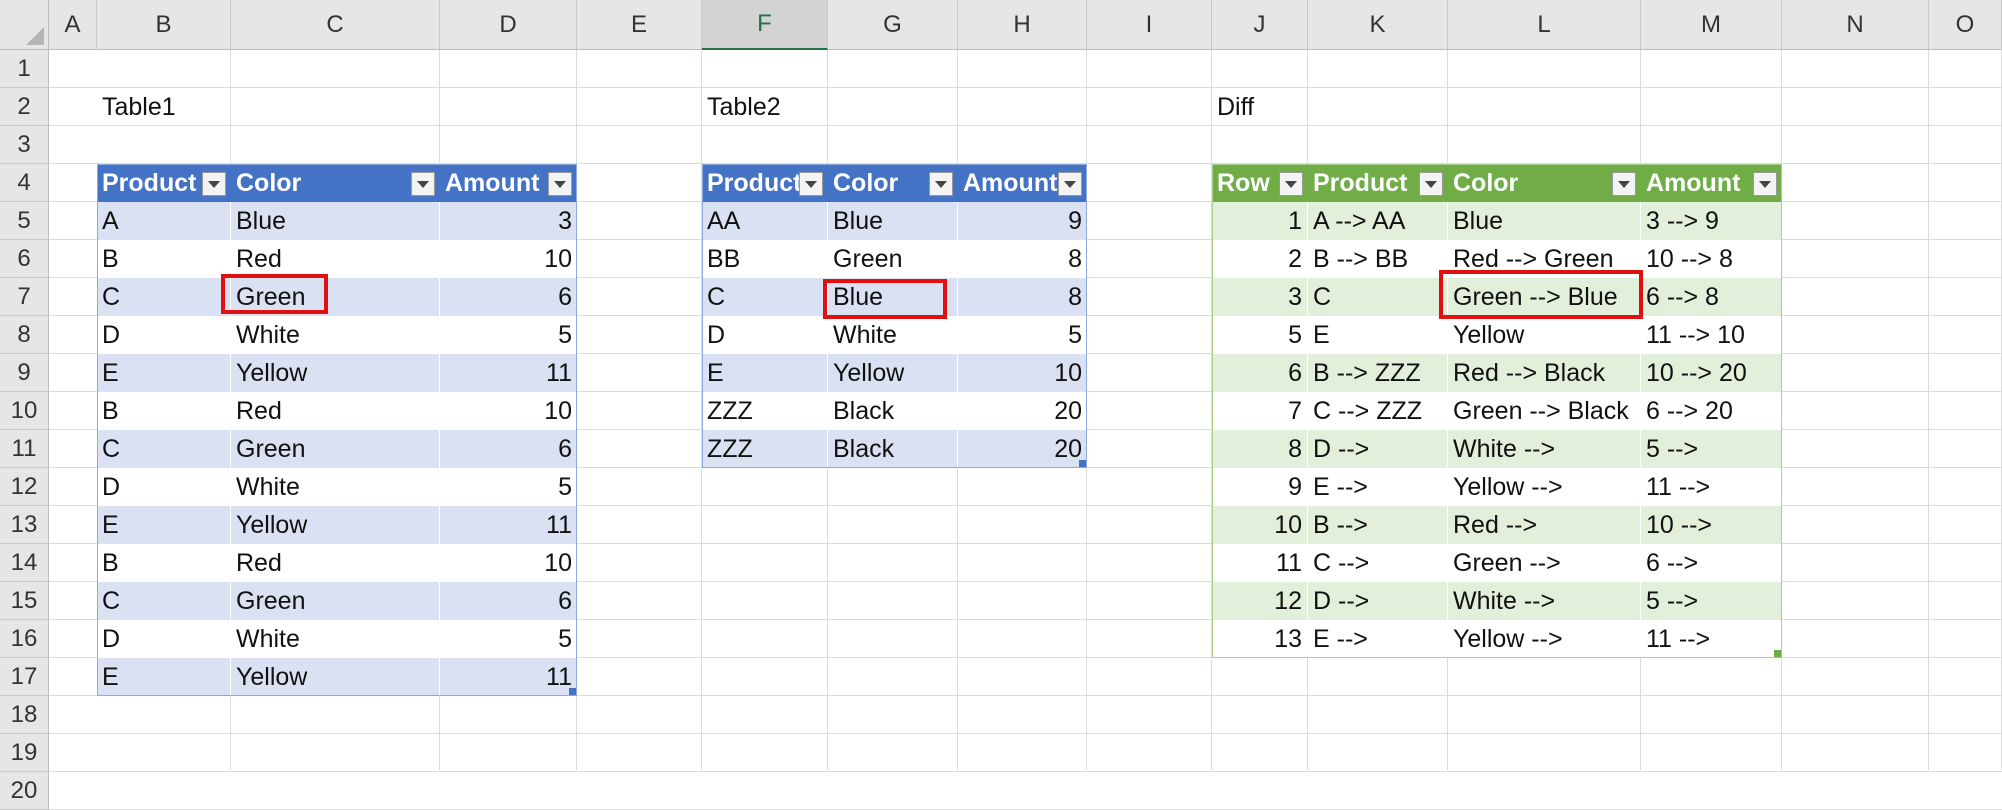 Image resolution: width=2002 pixels, height=810 pixels. Describe the element at coordinates (1260, 411) in the screenshot. I see `table3-cell: 7` at that location.